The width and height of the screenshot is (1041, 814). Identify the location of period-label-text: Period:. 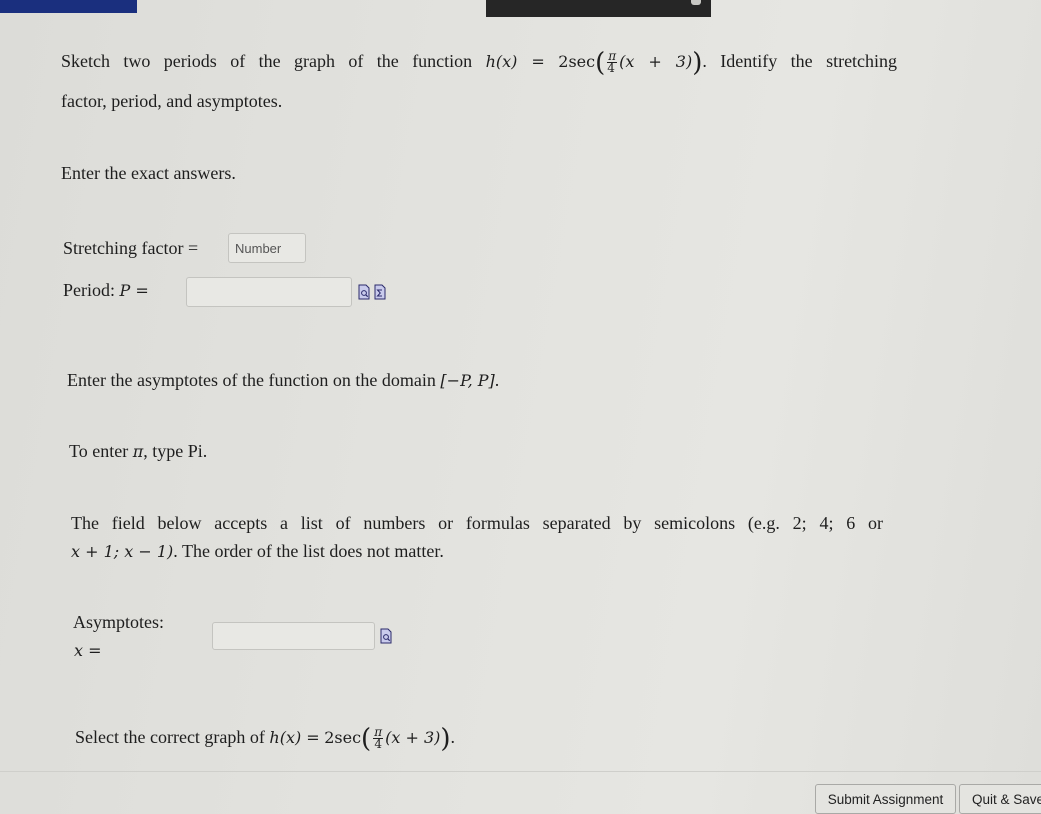
(89, 290).